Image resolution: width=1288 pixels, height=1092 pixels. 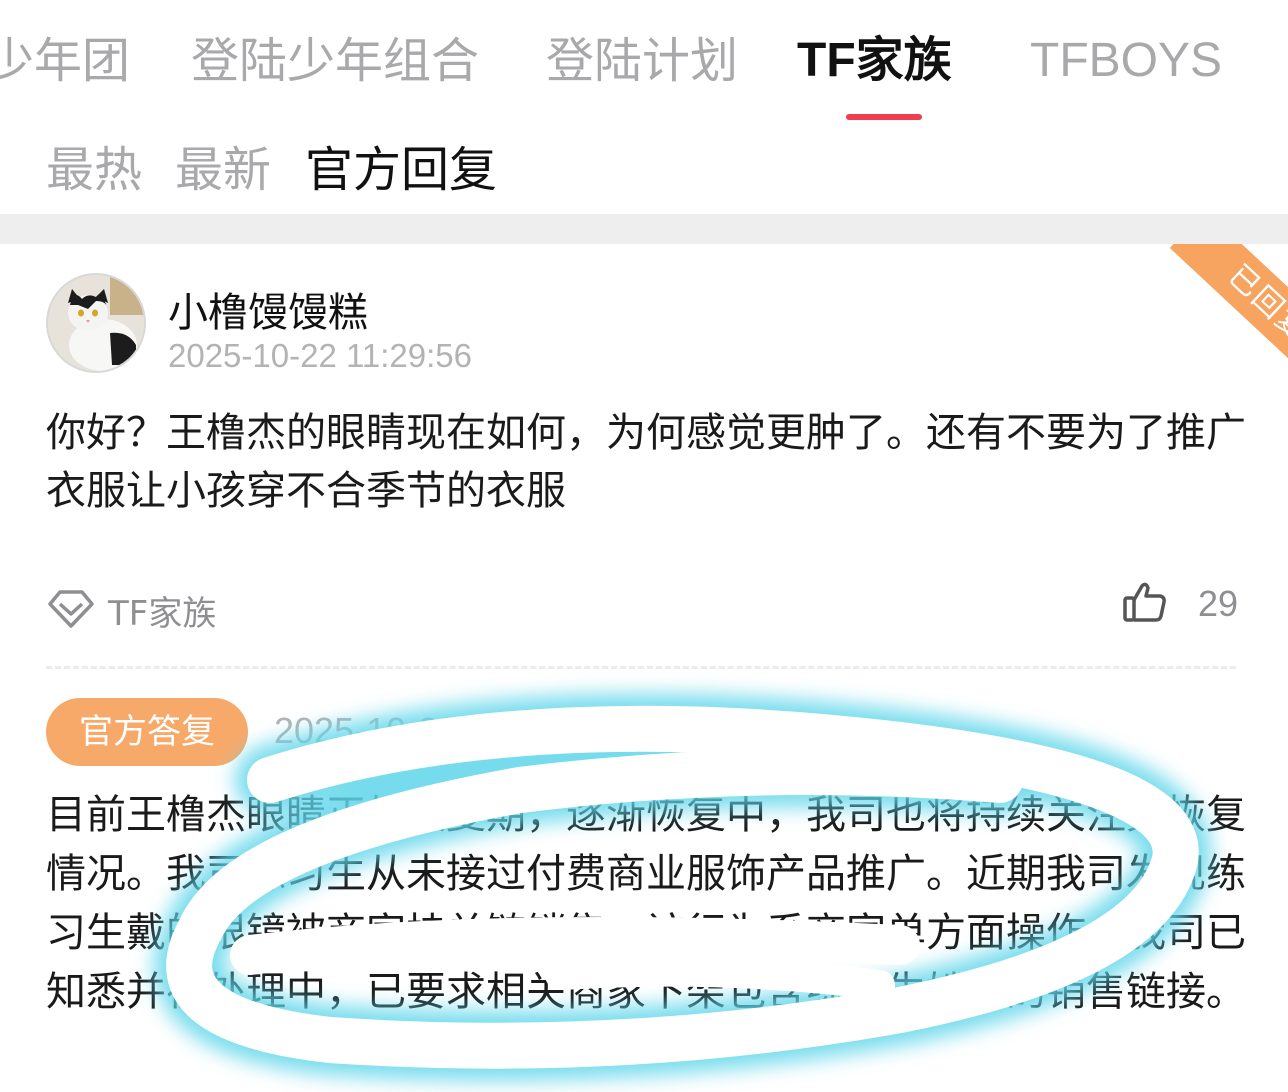 What do you see at coordinates (884, 117) in the screenshot?
I see `active-tab-indicator` at bounding box center [884, 117].